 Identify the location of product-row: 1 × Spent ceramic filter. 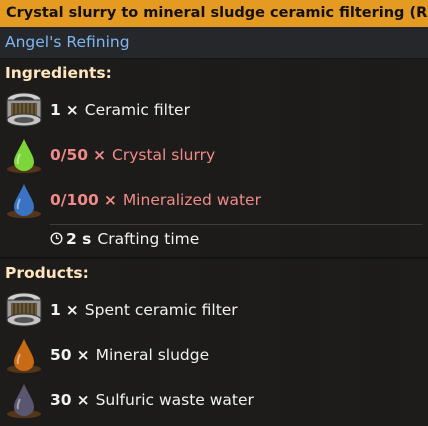
(214, 309).